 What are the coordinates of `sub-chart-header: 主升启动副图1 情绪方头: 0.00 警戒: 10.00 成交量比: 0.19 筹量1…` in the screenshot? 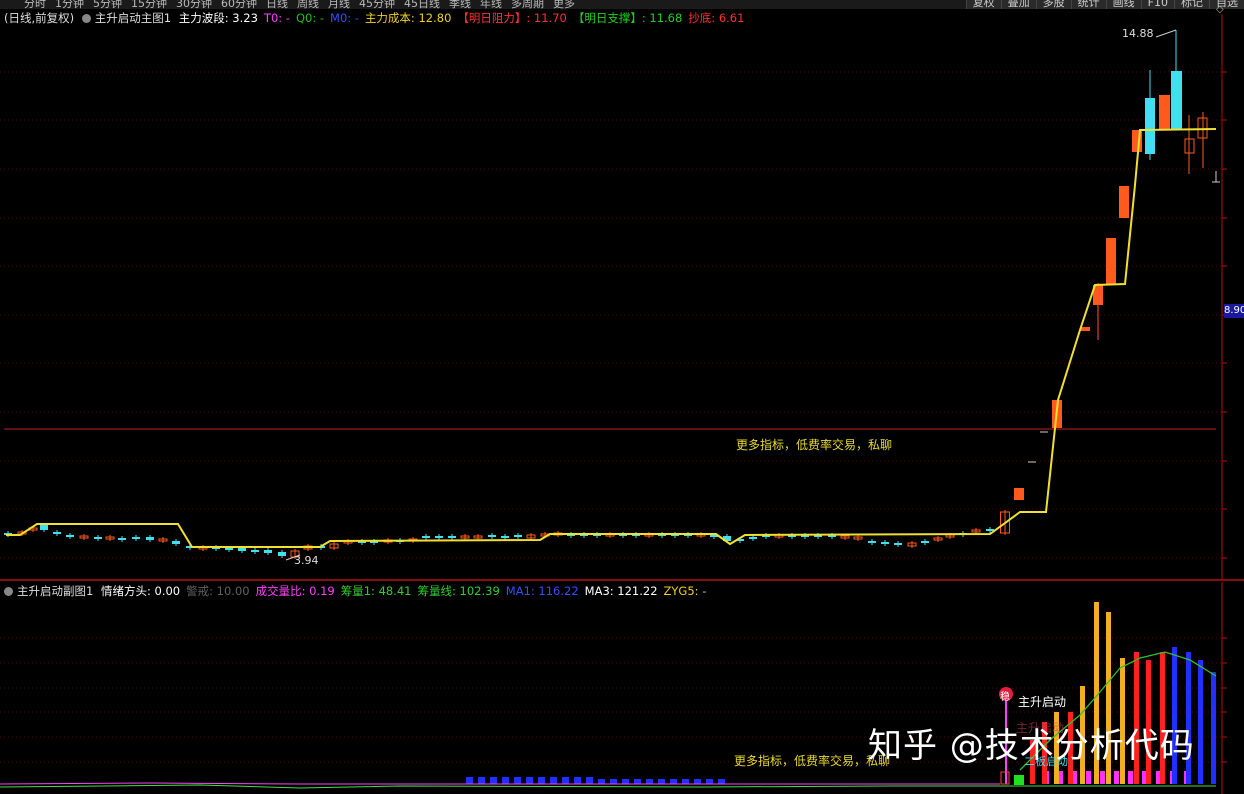 It's located at (360, 591).